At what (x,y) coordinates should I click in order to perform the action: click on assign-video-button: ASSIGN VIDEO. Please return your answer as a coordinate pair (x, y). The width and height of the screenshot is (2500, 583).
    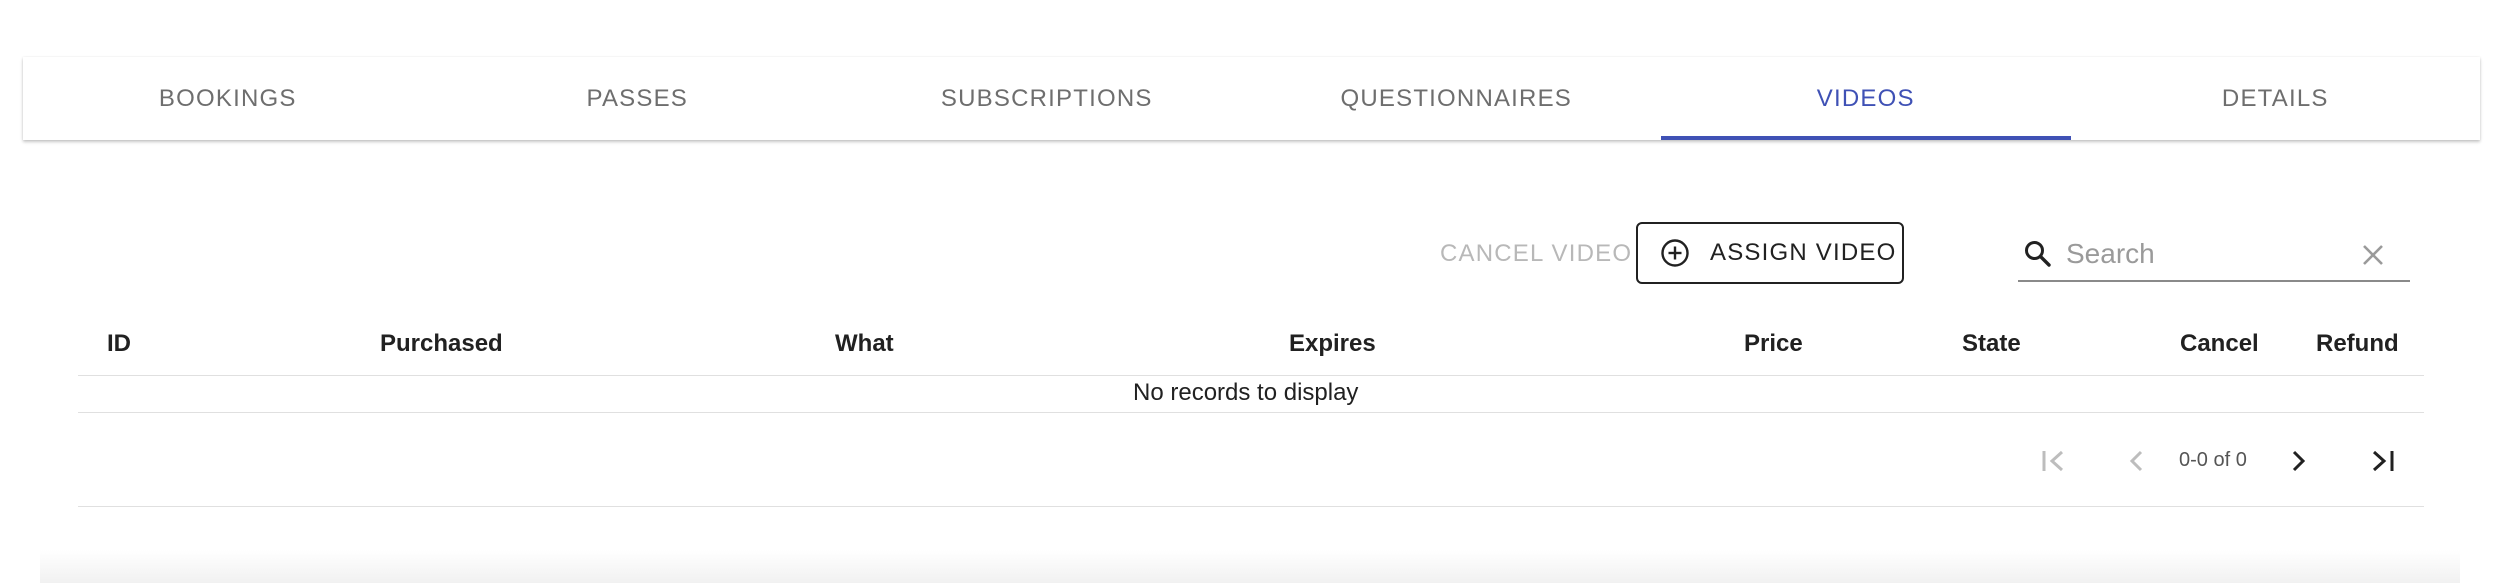
    Looking at the image, I should click on (1770, 253).